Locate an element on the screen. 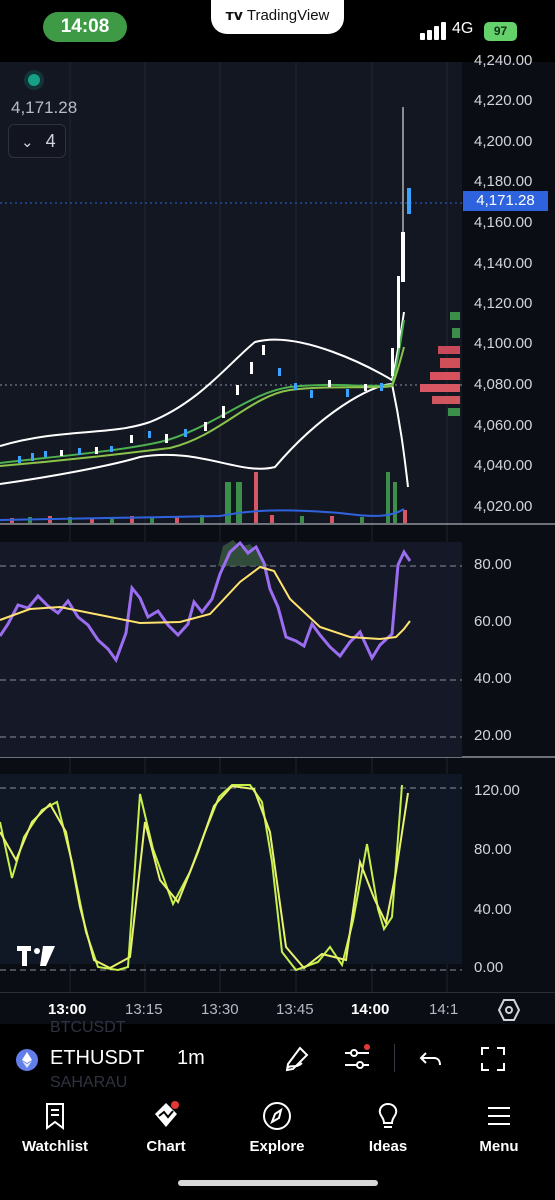 The height and width of the screenshot is (1200, 555). symbol-name: ETHUSDT is located at coordinates (97, 1058).